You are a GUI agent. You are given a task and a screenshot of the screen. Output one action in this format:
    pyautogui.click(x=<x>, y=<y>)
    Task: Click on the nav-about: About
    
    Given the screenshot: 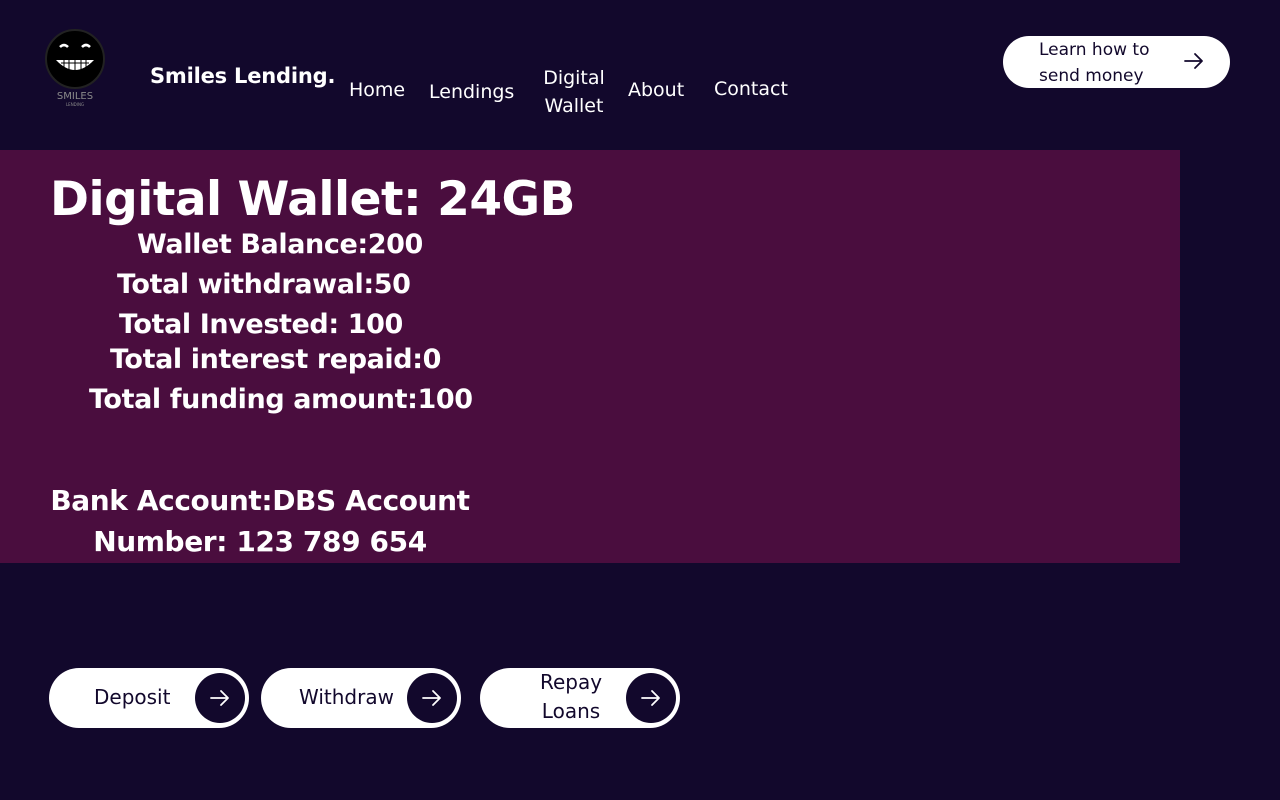 What is the action you would take?
    pyautogui.click(x=656, y=90)
    